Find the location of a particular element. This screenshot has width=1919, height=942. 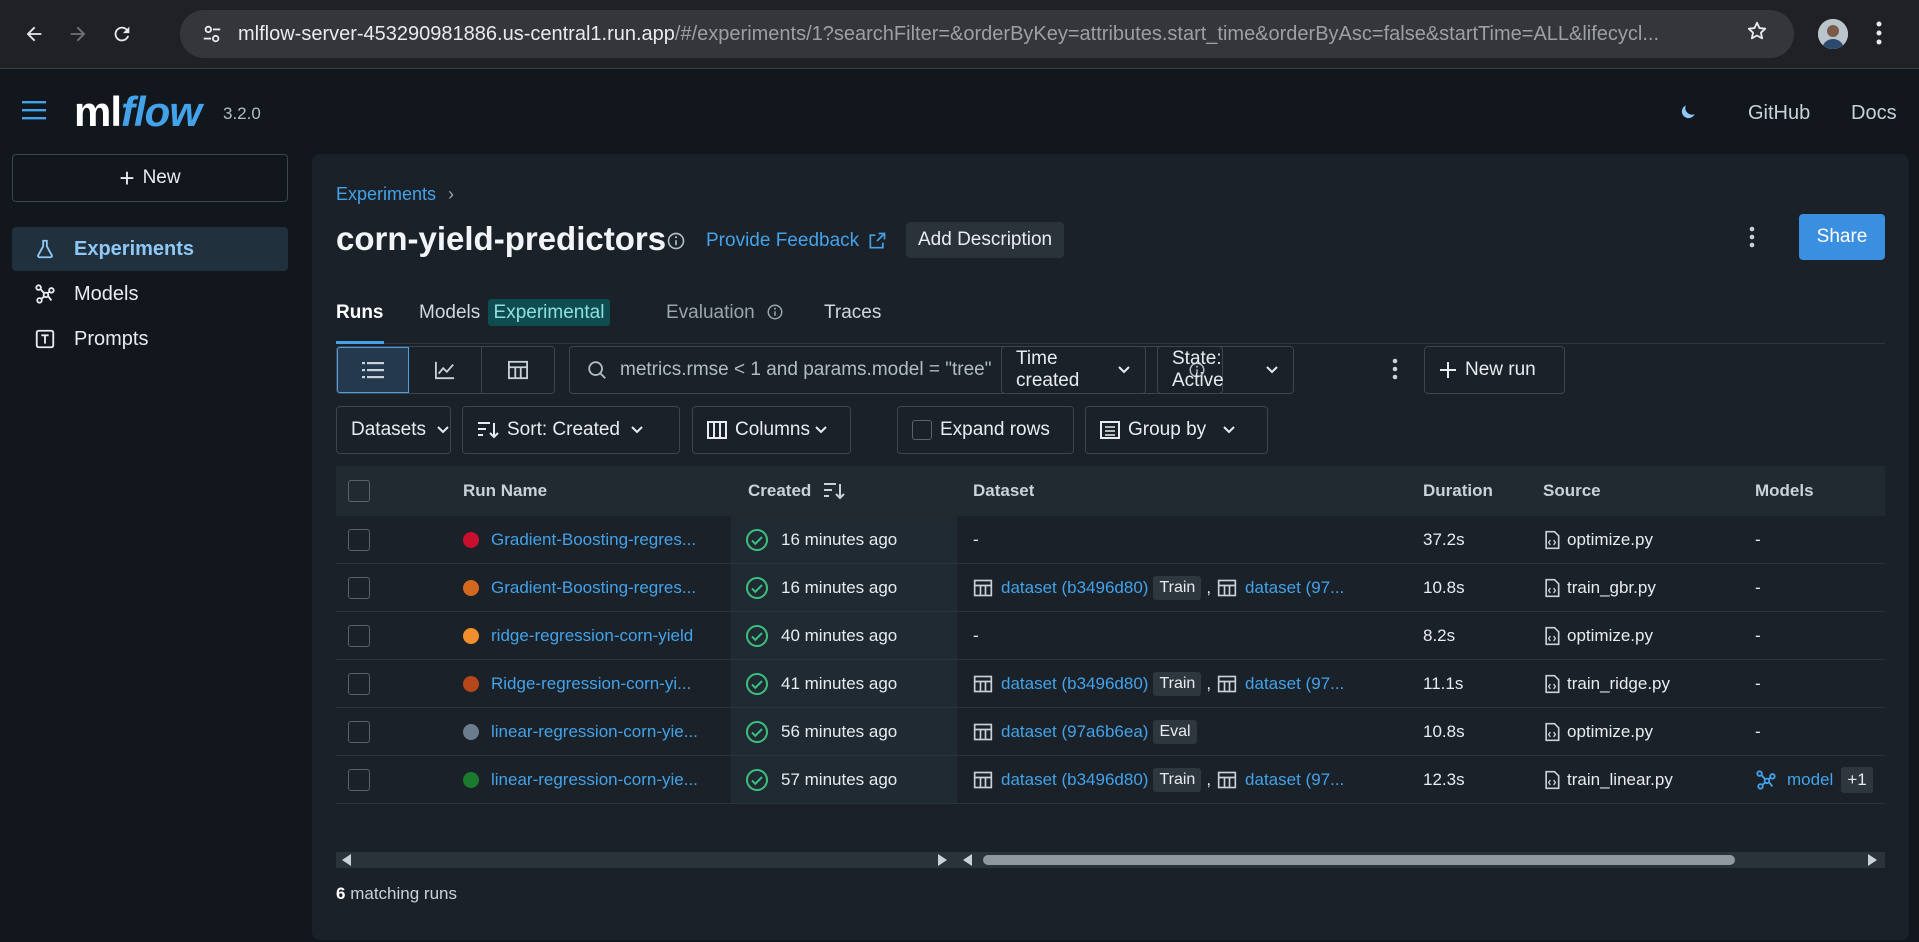

share-button: Share is located at coordinates (1842, 237).